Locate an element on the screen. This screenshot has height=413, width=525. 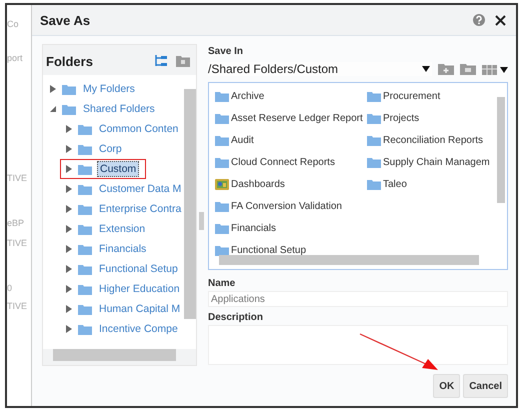
folder-item: Procurement is located at coordinates (411, 96).